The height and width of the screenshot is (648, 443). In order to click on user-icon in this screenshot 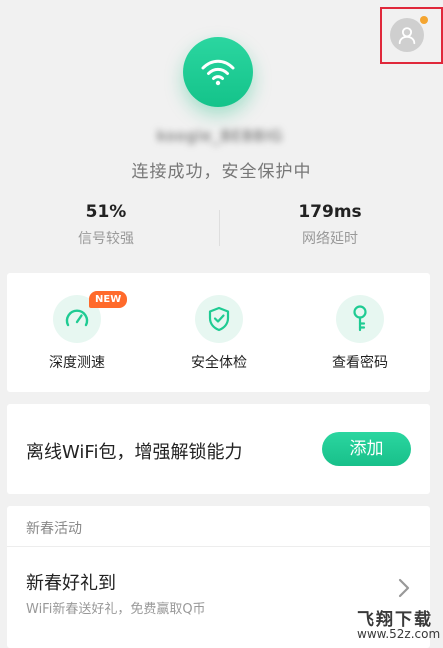, I will do `click(407, 36)`.